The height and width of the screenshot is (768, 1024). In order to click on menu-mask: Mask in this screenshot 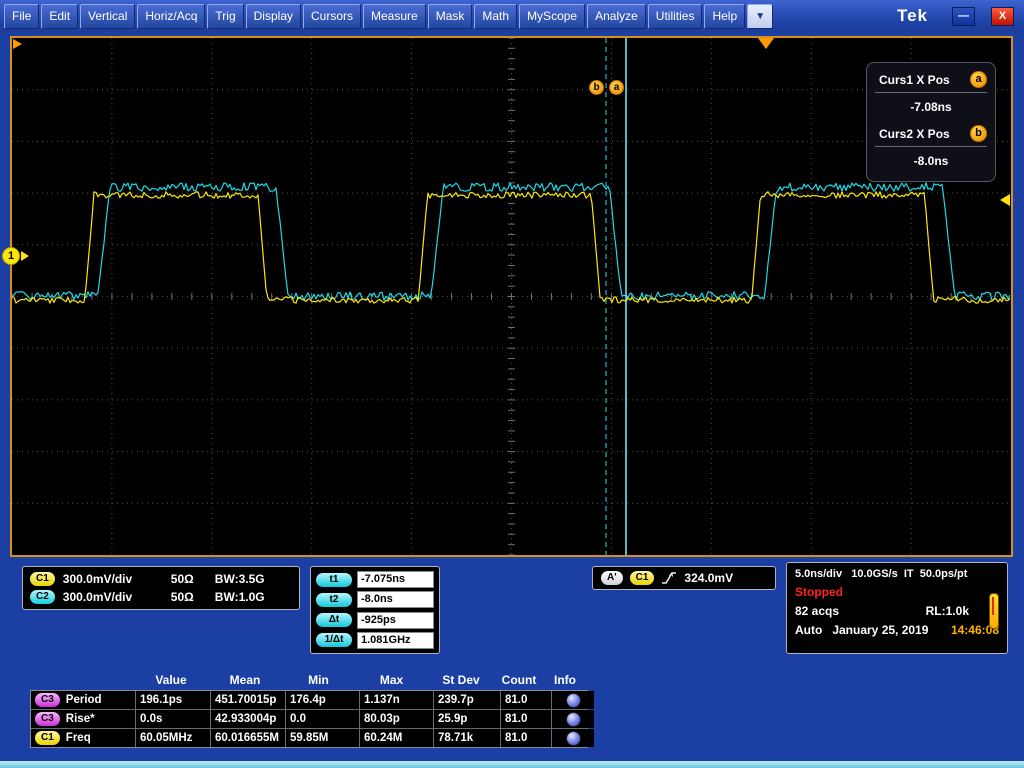, I will do `click(450, 16)`.